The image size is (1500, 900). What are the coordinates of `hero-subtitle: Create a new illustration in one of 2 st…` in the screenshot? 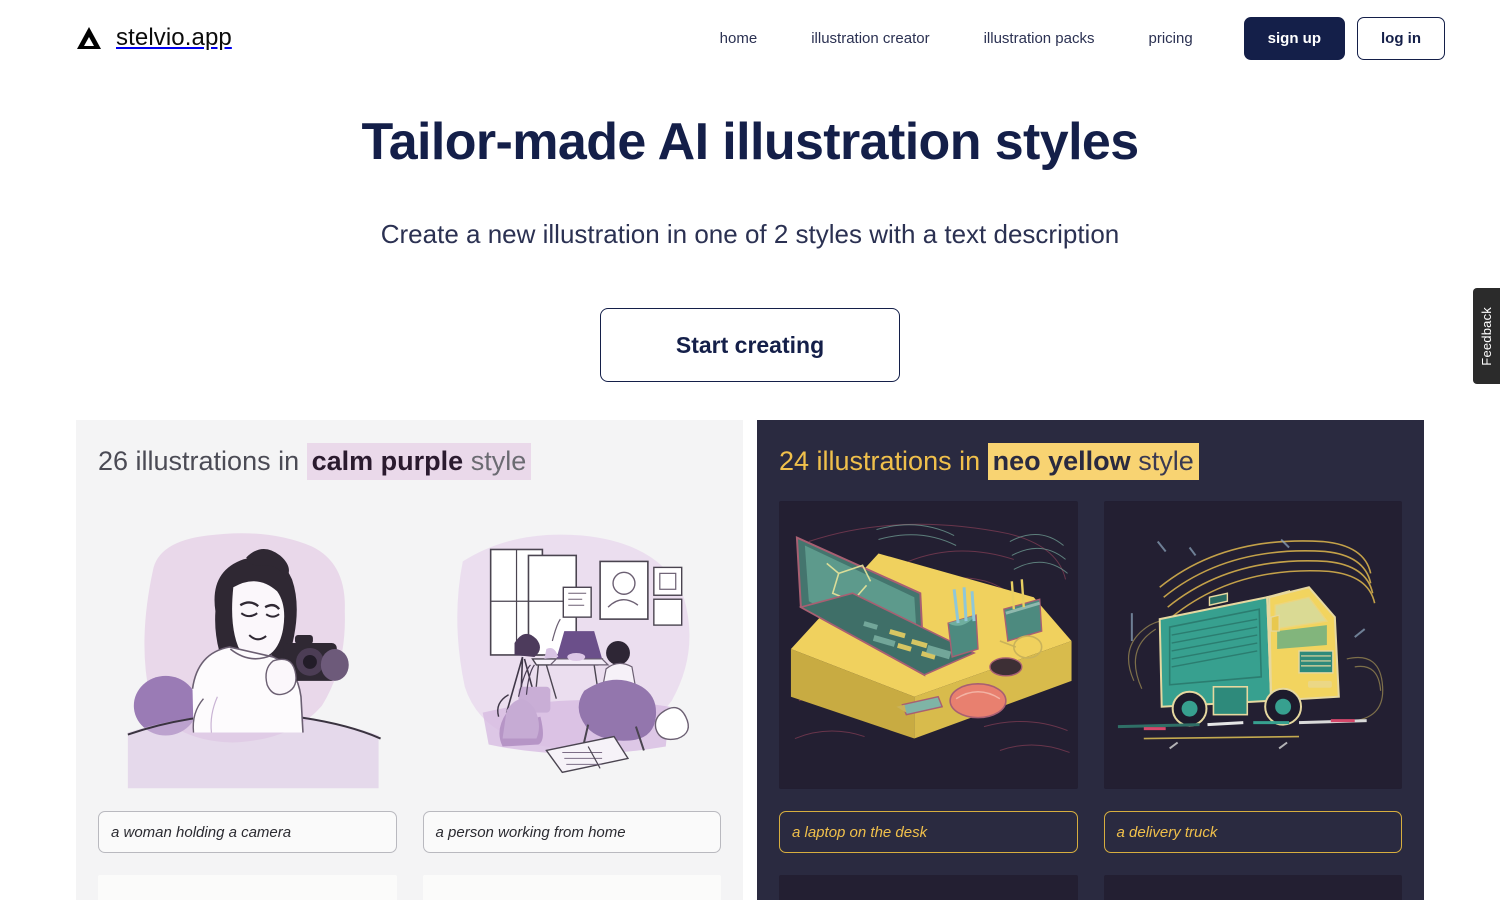 It's located at (750, 234).